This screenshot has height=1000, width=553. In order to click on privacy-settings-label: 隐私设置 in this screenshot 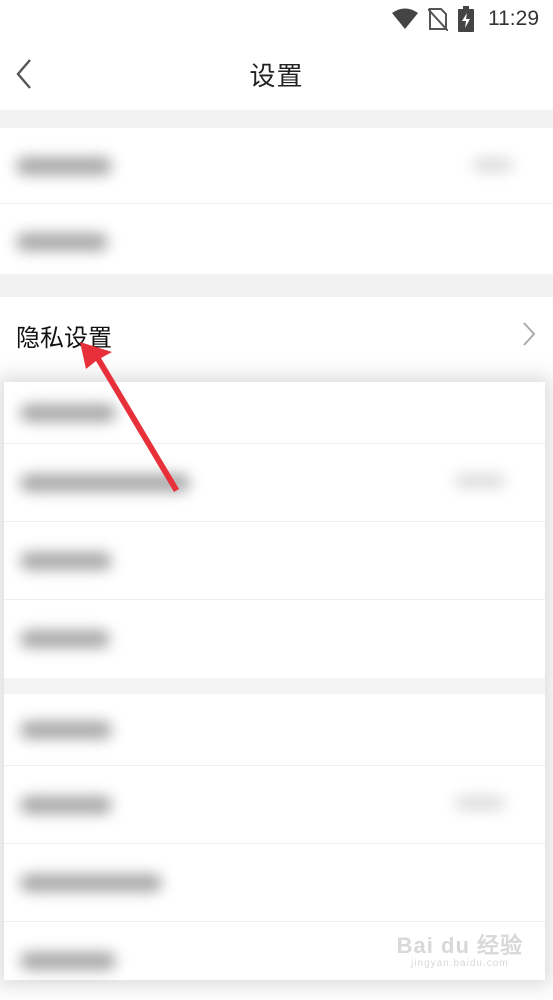, I will do `click(64, 337)`.